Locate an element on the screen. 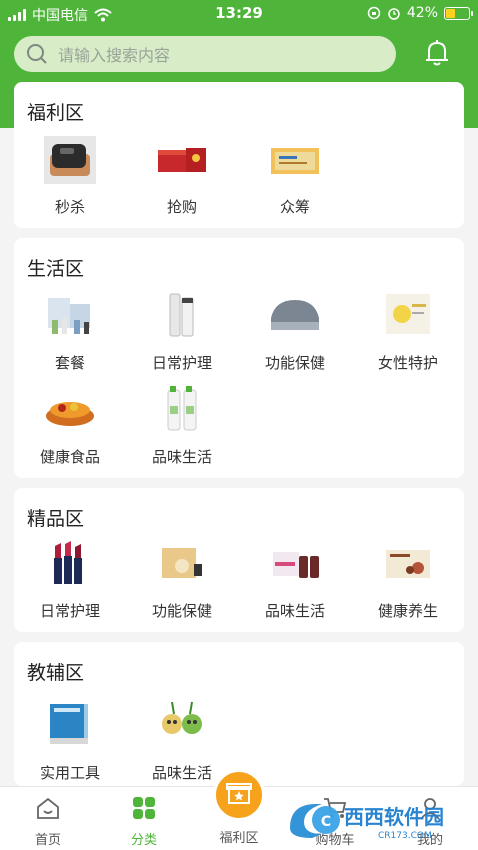 This screenshot has width=478, height=850. category-item-label: 健康养生 is located at coordinates (407, 611).